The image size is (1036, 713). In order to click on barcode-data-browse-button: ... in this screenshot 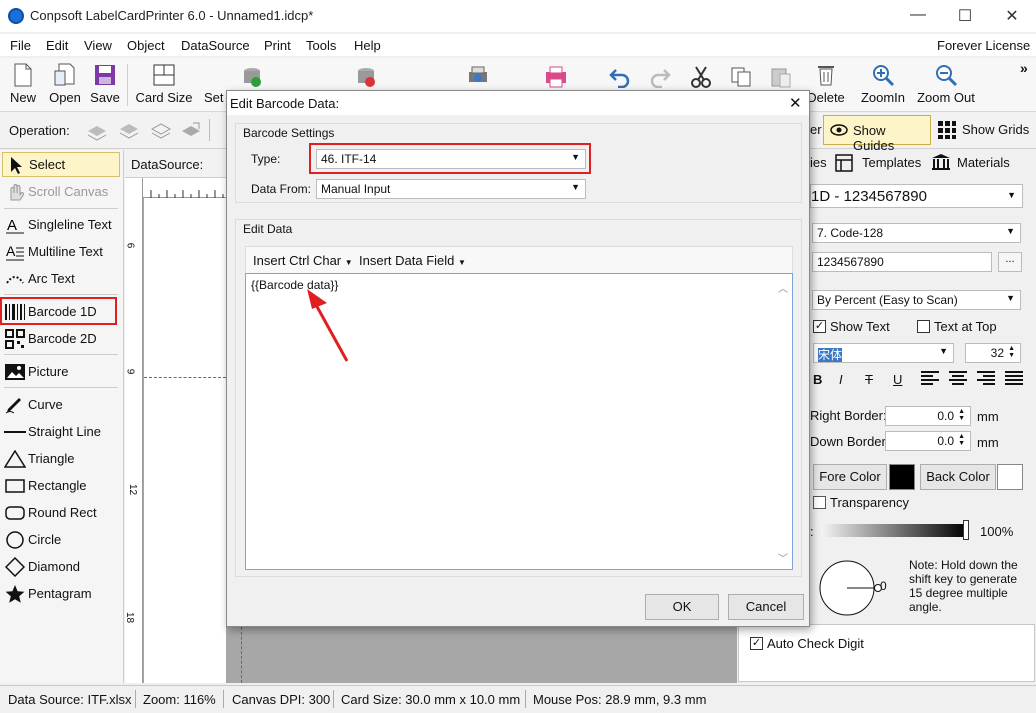, I will do `click(1010, 262)`.